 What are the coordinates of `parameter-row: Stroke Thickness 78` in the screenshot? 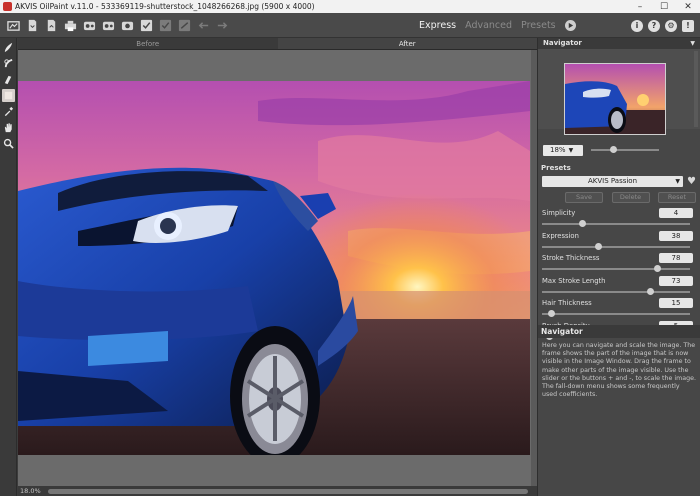 It's located at (619, 263).